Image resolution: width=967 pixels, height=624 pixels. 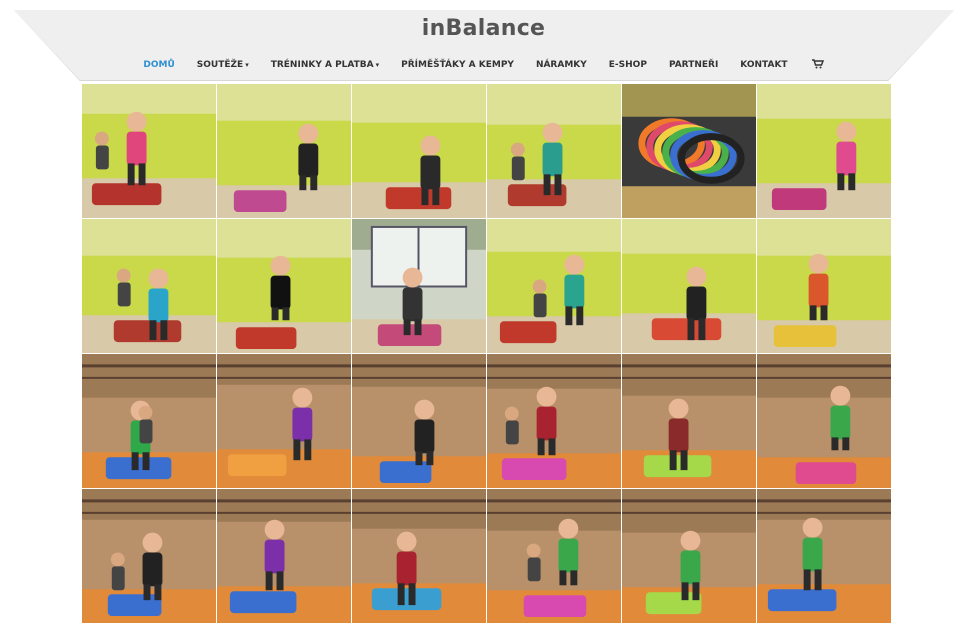 I want to click on nav-item-label: TRÉNINKY A PLATBA, so click(x=322, y=65).